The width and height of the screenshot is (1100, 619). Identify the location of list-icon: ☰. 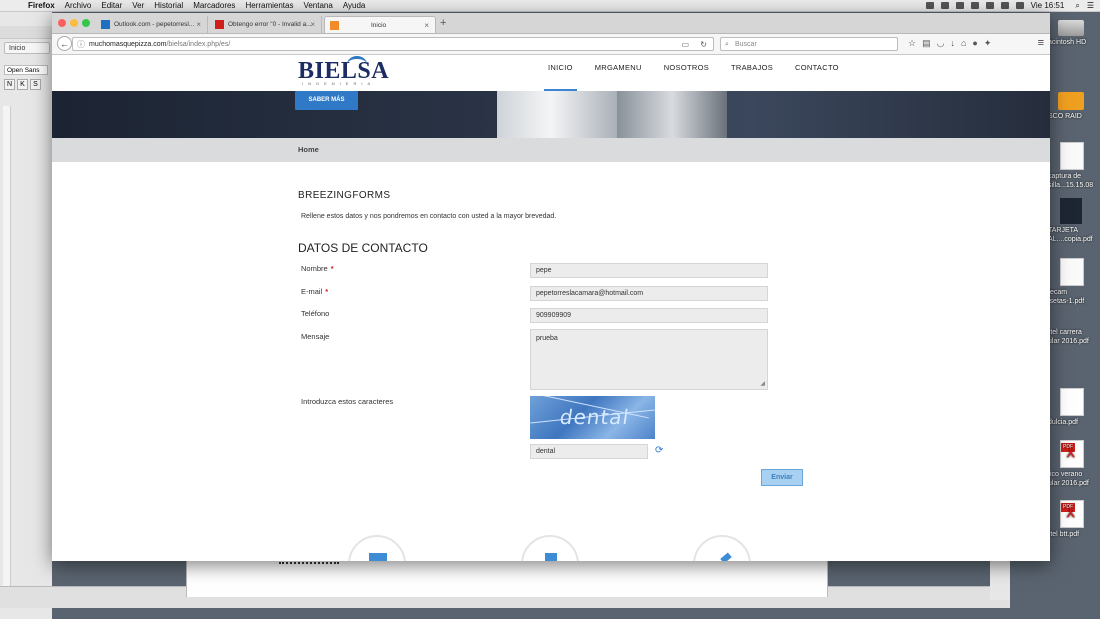
(1090, 5).